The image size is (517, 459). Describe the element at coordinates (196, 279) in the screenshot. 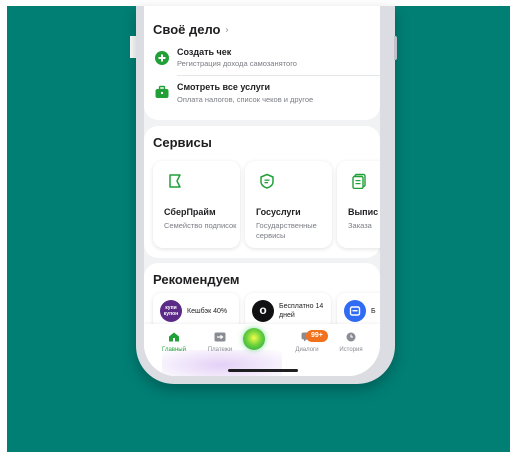

I see `recommend-title: Рекомендуем` at that location.